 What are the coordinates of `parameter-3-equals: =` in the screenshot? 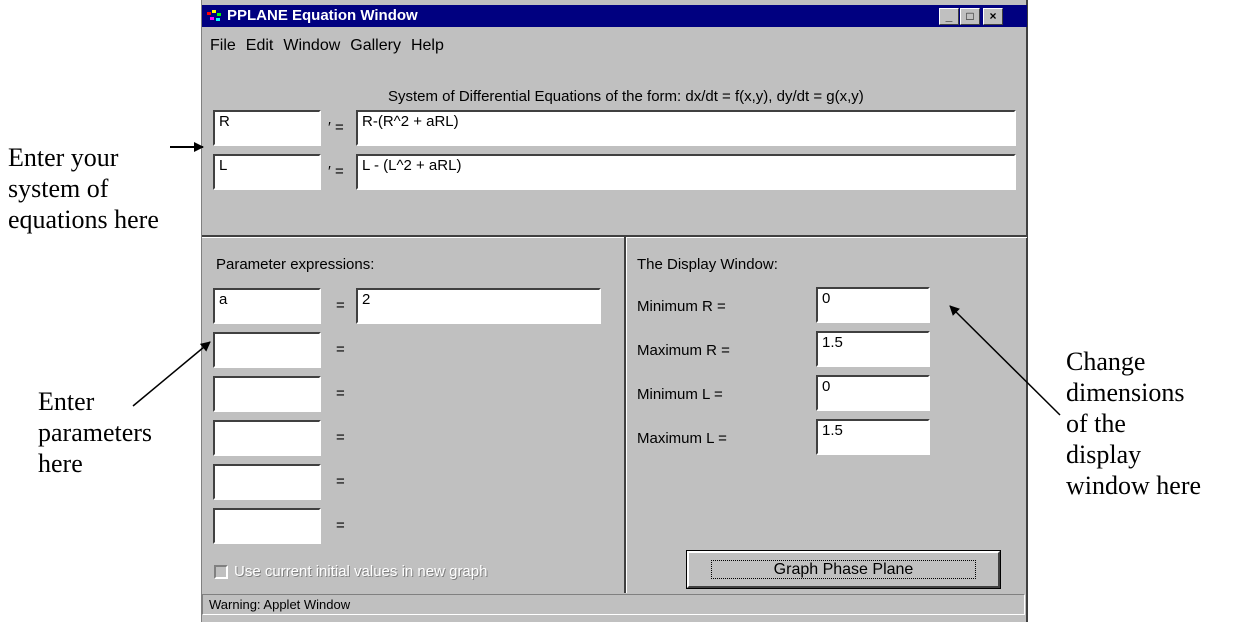 It's located at (340, 393).